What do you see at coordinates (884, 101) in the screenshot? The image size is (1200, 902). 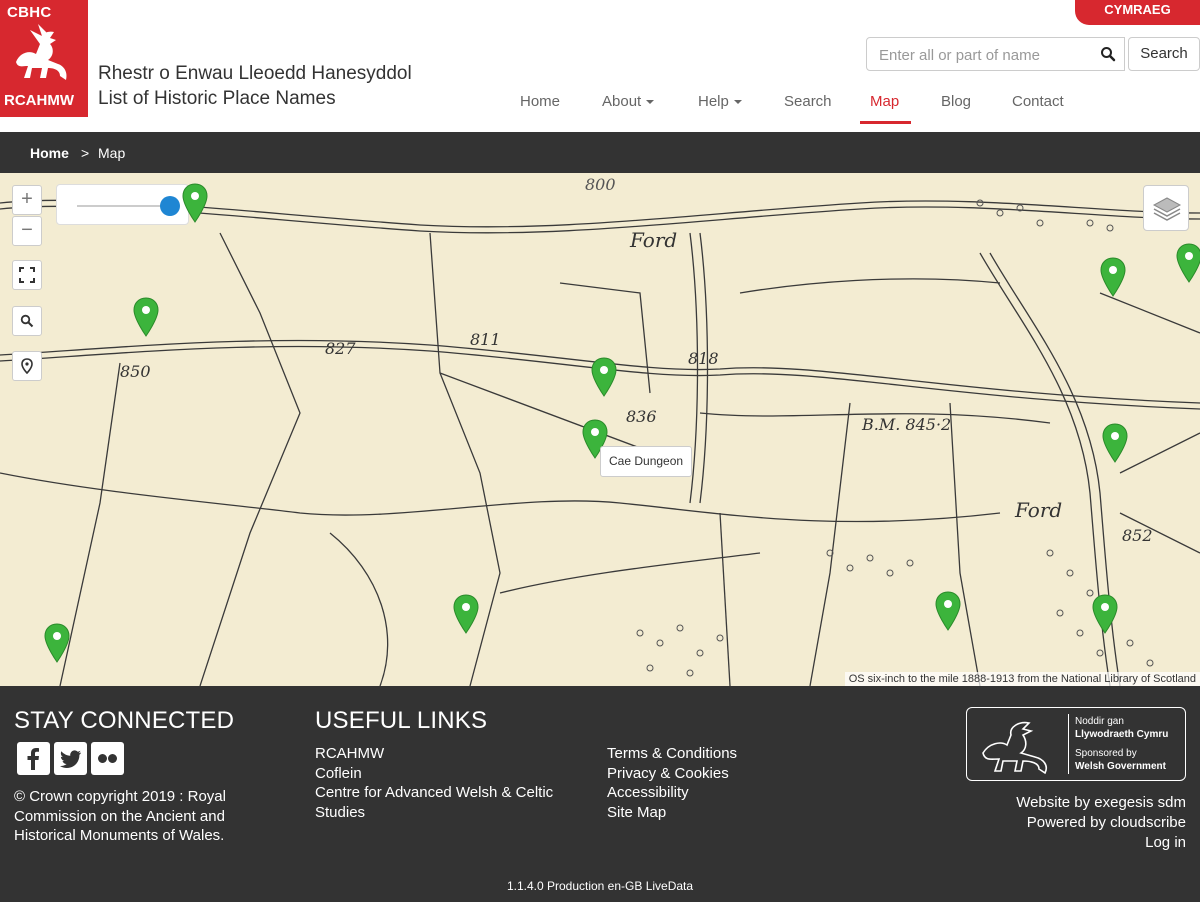 I see `nav-map: Map` at bounding box center [884, 101].